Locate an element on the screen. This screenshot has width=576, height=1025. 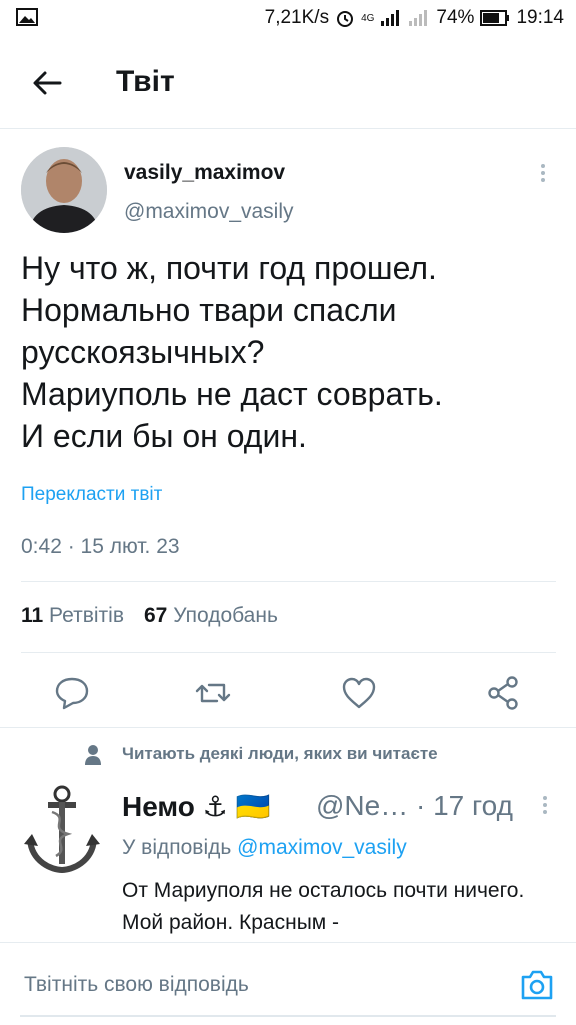
camera-icon is located at coordinates (537, 985).